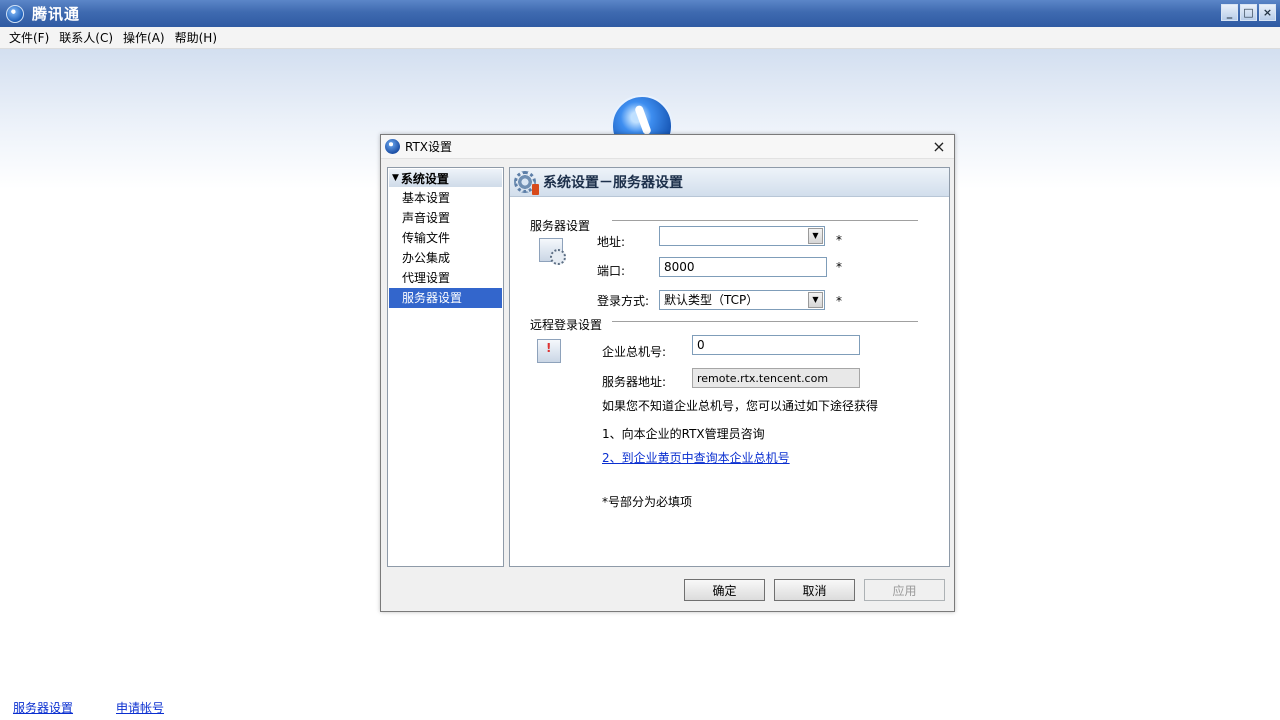 The image size is (1280, 720). Describe the element at coordinates (445, 238) in the screenshot. I see `nav-item-file-transfer: 传输文件` at that location.